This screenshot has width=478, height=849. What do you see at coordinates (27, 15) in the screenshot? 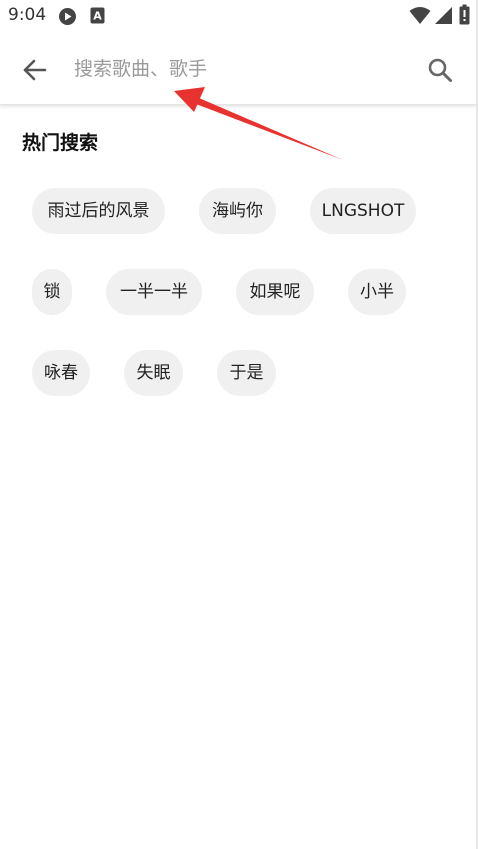
I see `status-time: 9:04` at bounding box center [27, 15].